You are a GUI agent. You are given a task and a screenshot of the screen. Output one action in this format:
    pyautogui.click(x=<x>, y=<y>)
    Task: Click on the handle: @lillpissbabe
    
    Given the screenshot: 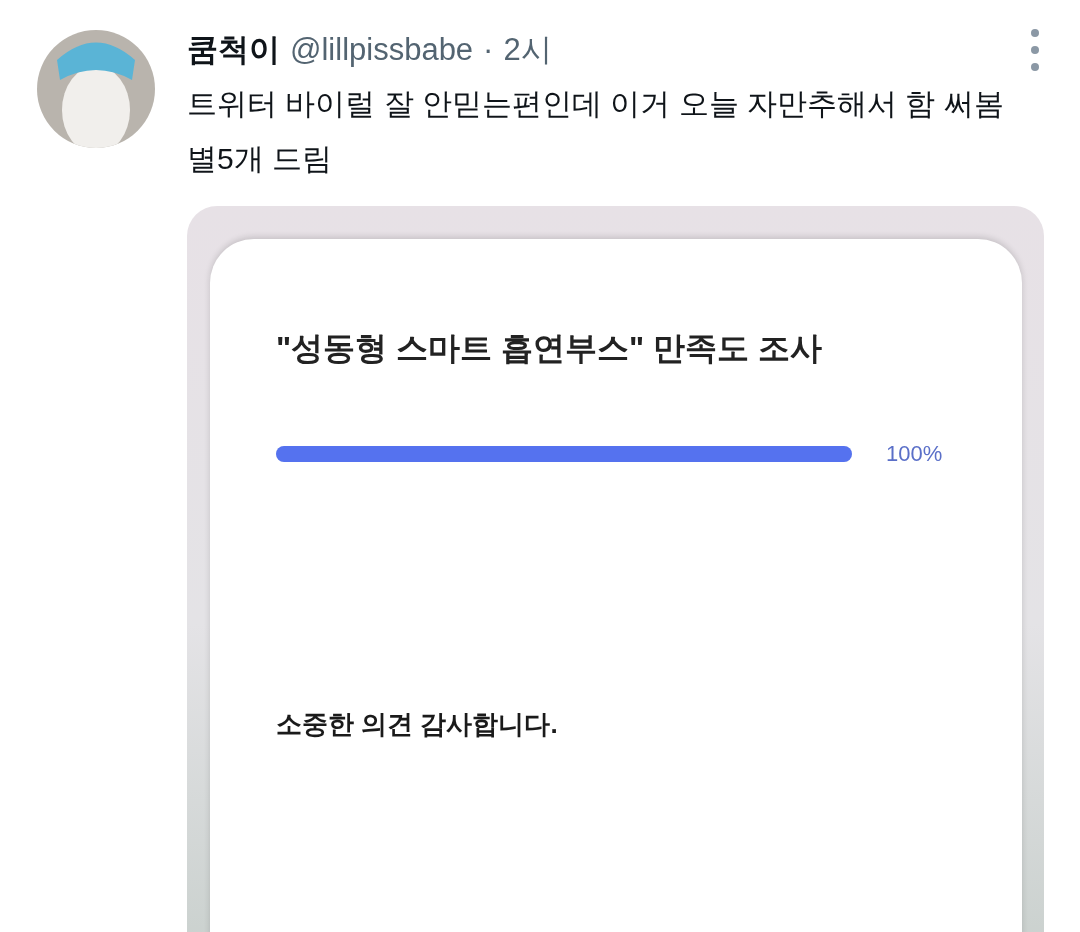 What is the action you would take?
    pyautogui.click(x=382, y=50)
    